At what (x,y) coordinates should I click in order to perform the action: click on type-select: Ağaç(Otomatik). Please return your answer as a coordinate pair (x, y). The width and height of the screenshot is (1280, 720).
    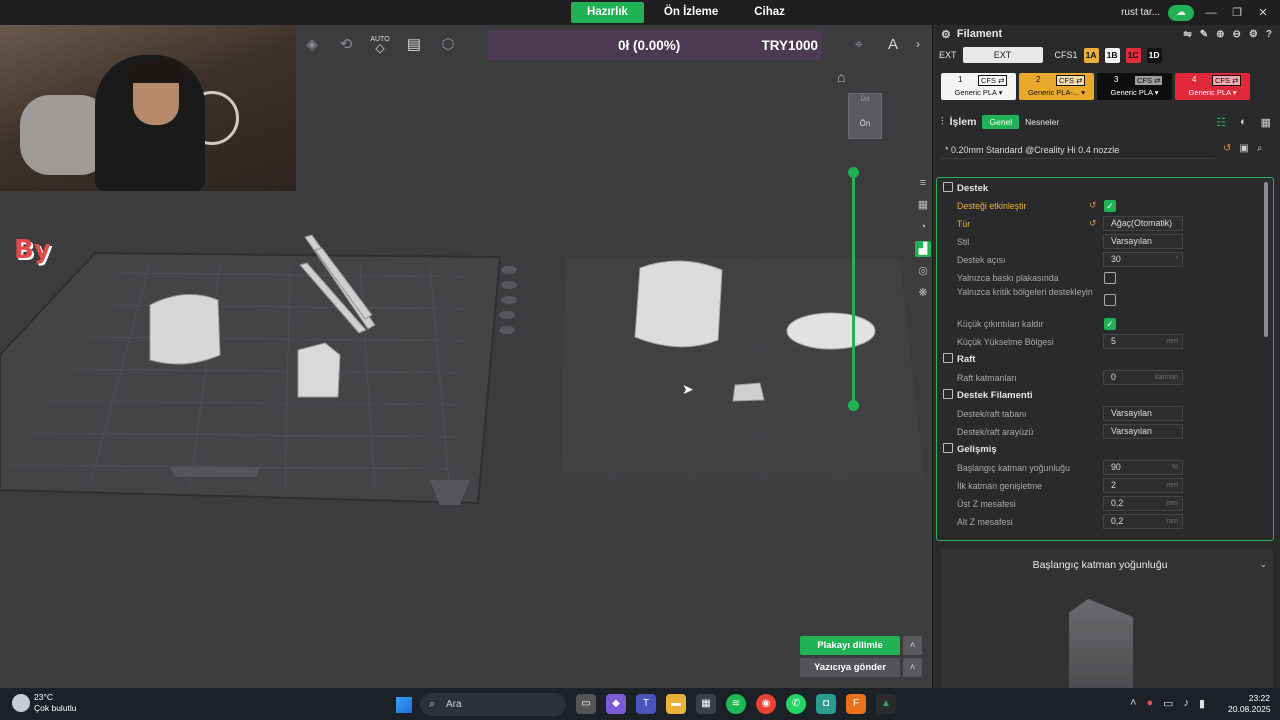
    Looking at the image, I should click on (1143, 223).